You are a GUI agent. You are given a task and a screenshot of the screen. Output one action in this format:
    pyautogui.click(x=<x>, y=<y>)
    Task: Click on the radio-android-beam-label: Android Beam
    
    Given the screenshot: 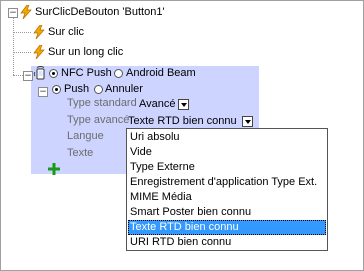 What is the action you would take?
    pyautogui.click(x=161, y=73)
    